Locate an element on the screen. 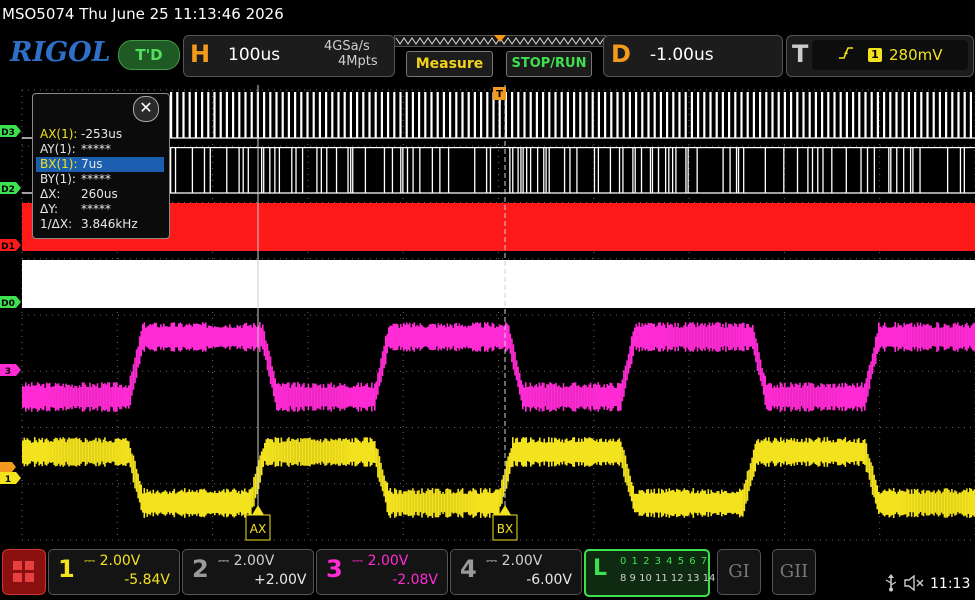 This screenshot has height=600, width=975. cursor-readout-key: ΔY: is located at coordinates (49, 209).